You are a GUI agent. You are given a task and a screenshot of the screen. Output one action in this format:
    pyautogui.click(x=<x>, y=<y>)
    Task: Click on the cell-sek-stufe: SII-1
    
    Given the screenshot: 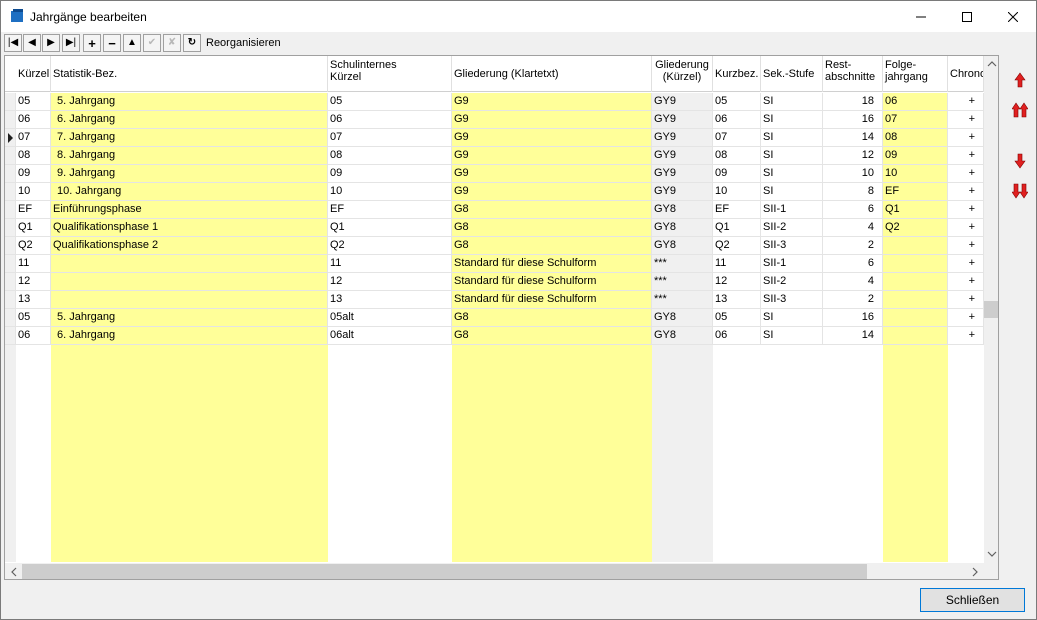 What is the action you would take?
    pyautogui.click(x=792, y=210)
    